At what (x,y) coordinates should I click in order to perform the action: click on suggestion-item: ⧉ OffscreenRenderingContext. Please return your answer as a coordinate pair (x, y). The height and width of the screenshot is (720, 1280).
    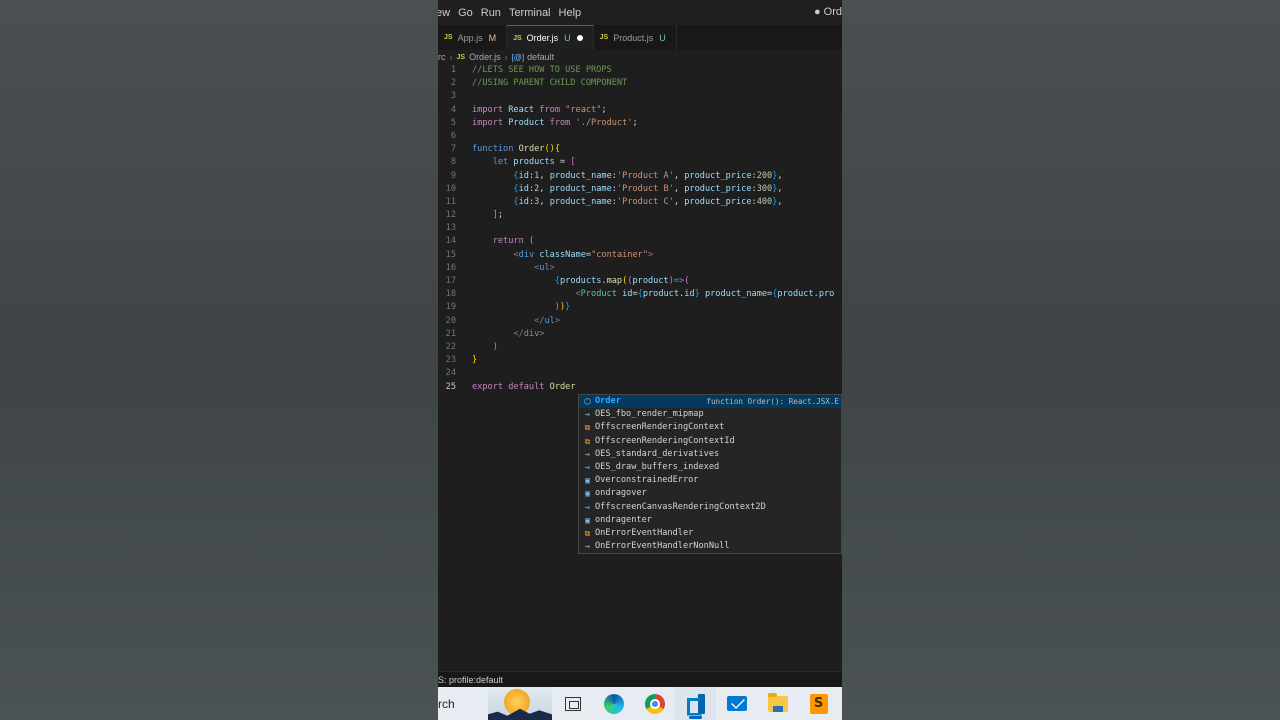
    Looking at the image, I should click on (710, 427).